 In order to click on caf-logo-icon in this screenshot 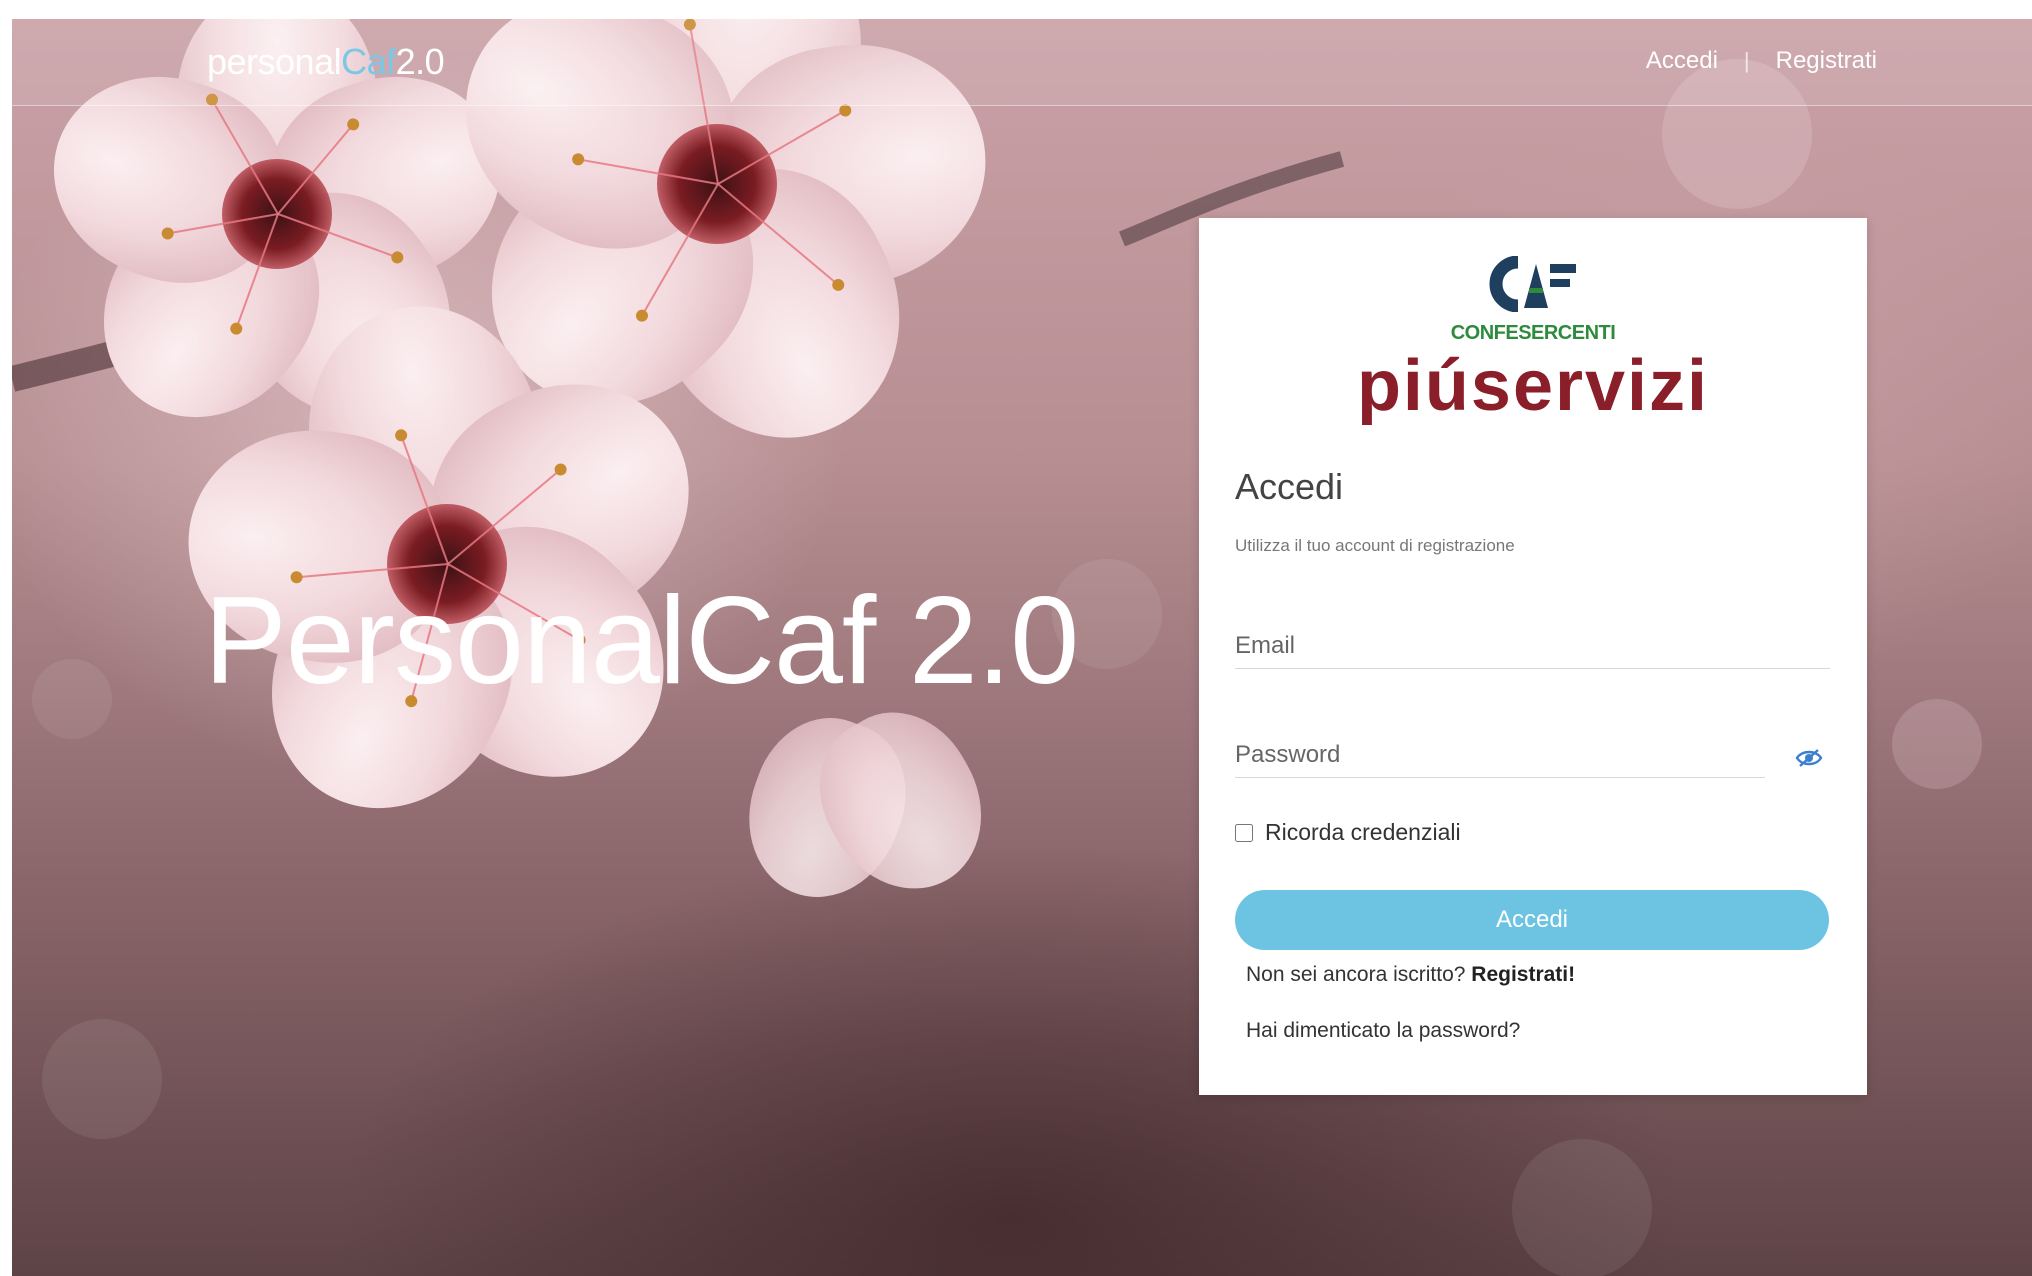, I will do `click(1532, 284)`.